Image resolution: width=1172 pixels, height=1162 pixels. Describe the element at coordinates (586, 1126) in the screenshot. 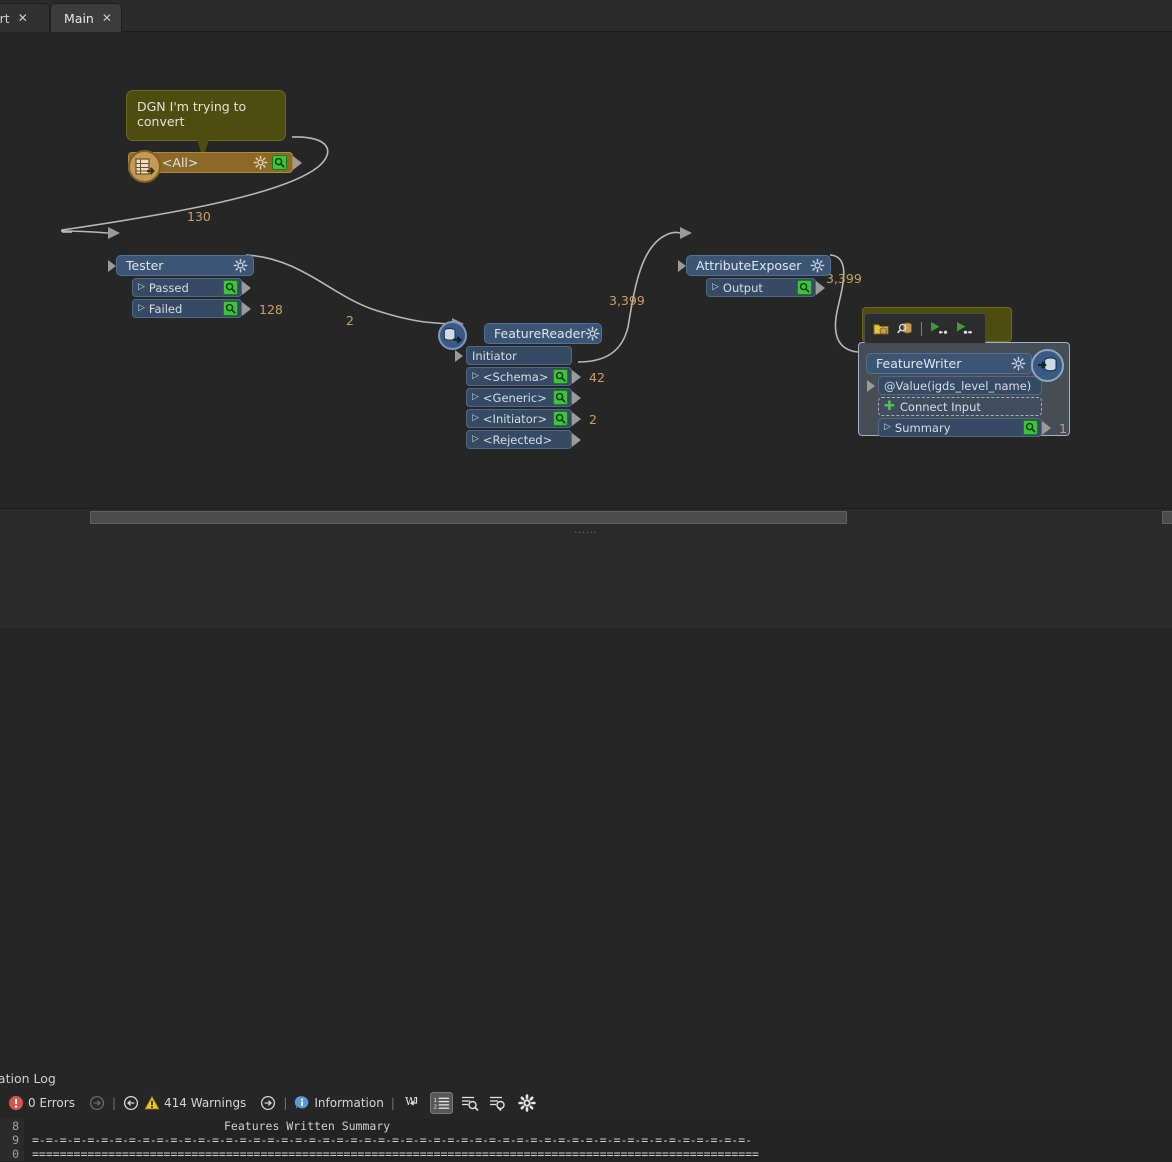

I see `log-row: 8 Features Written Summary` at that location.